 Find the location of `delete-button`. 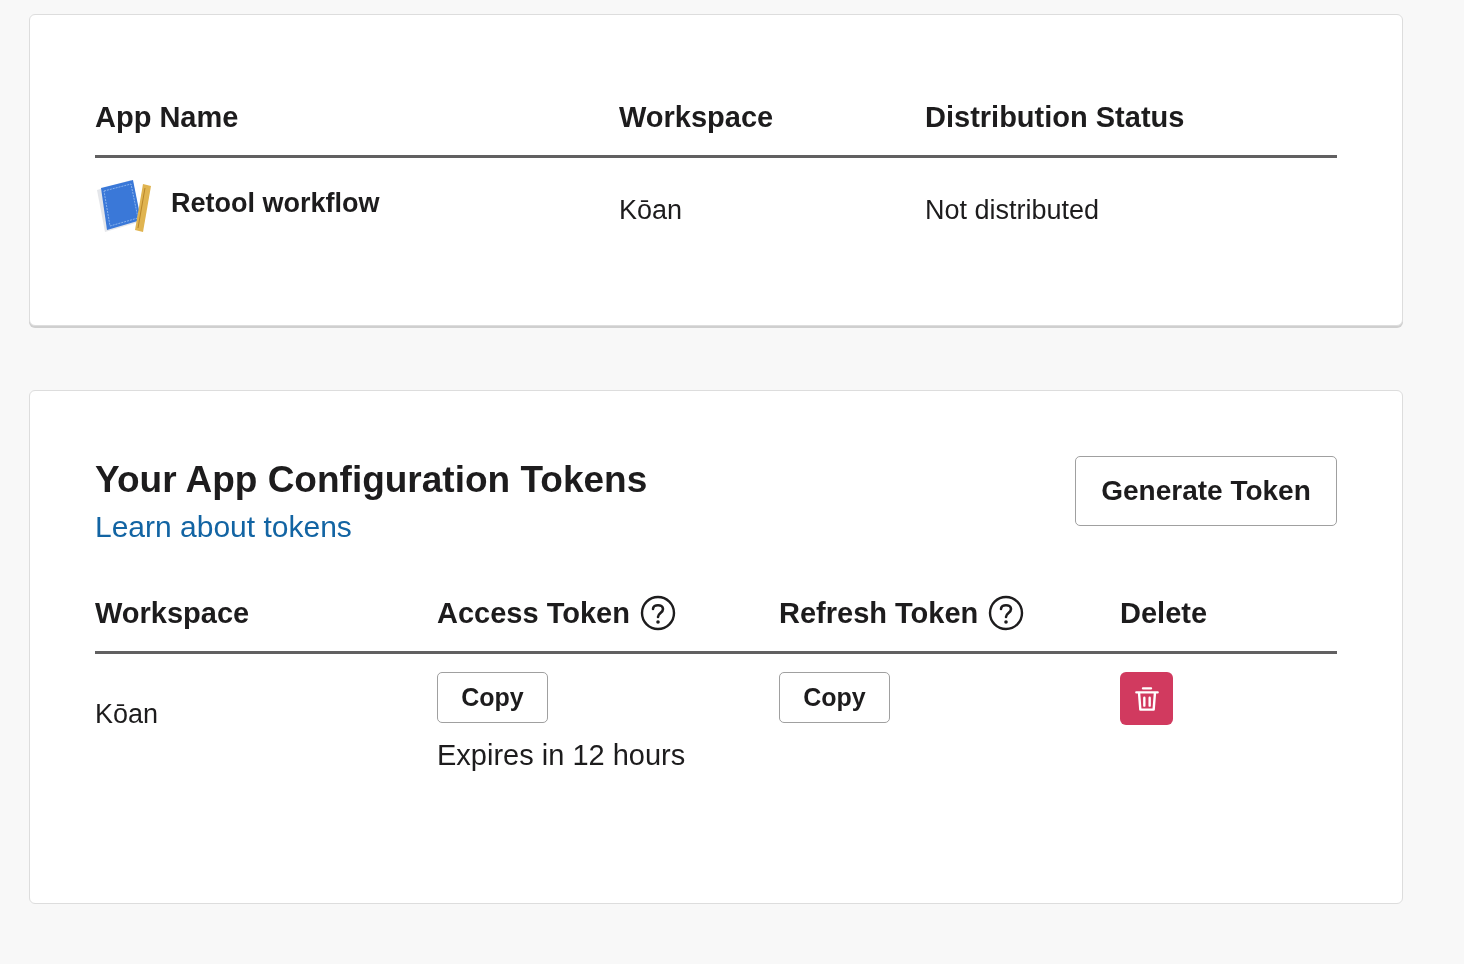

delete-button is located at coordinates (1146, 698).